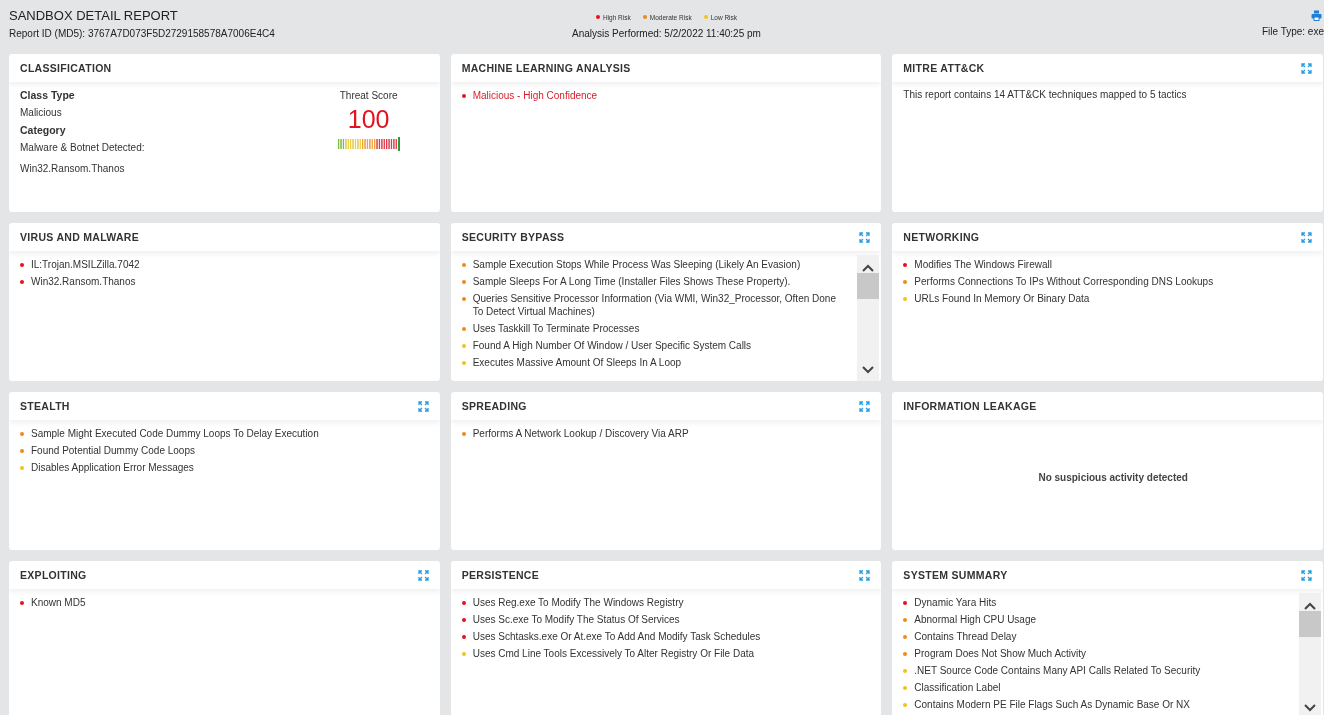 The image size is (1324, 715). Describe the element at coordinates (494, 406) in the screenshot. I see `card-title: SPREADING` at that location.